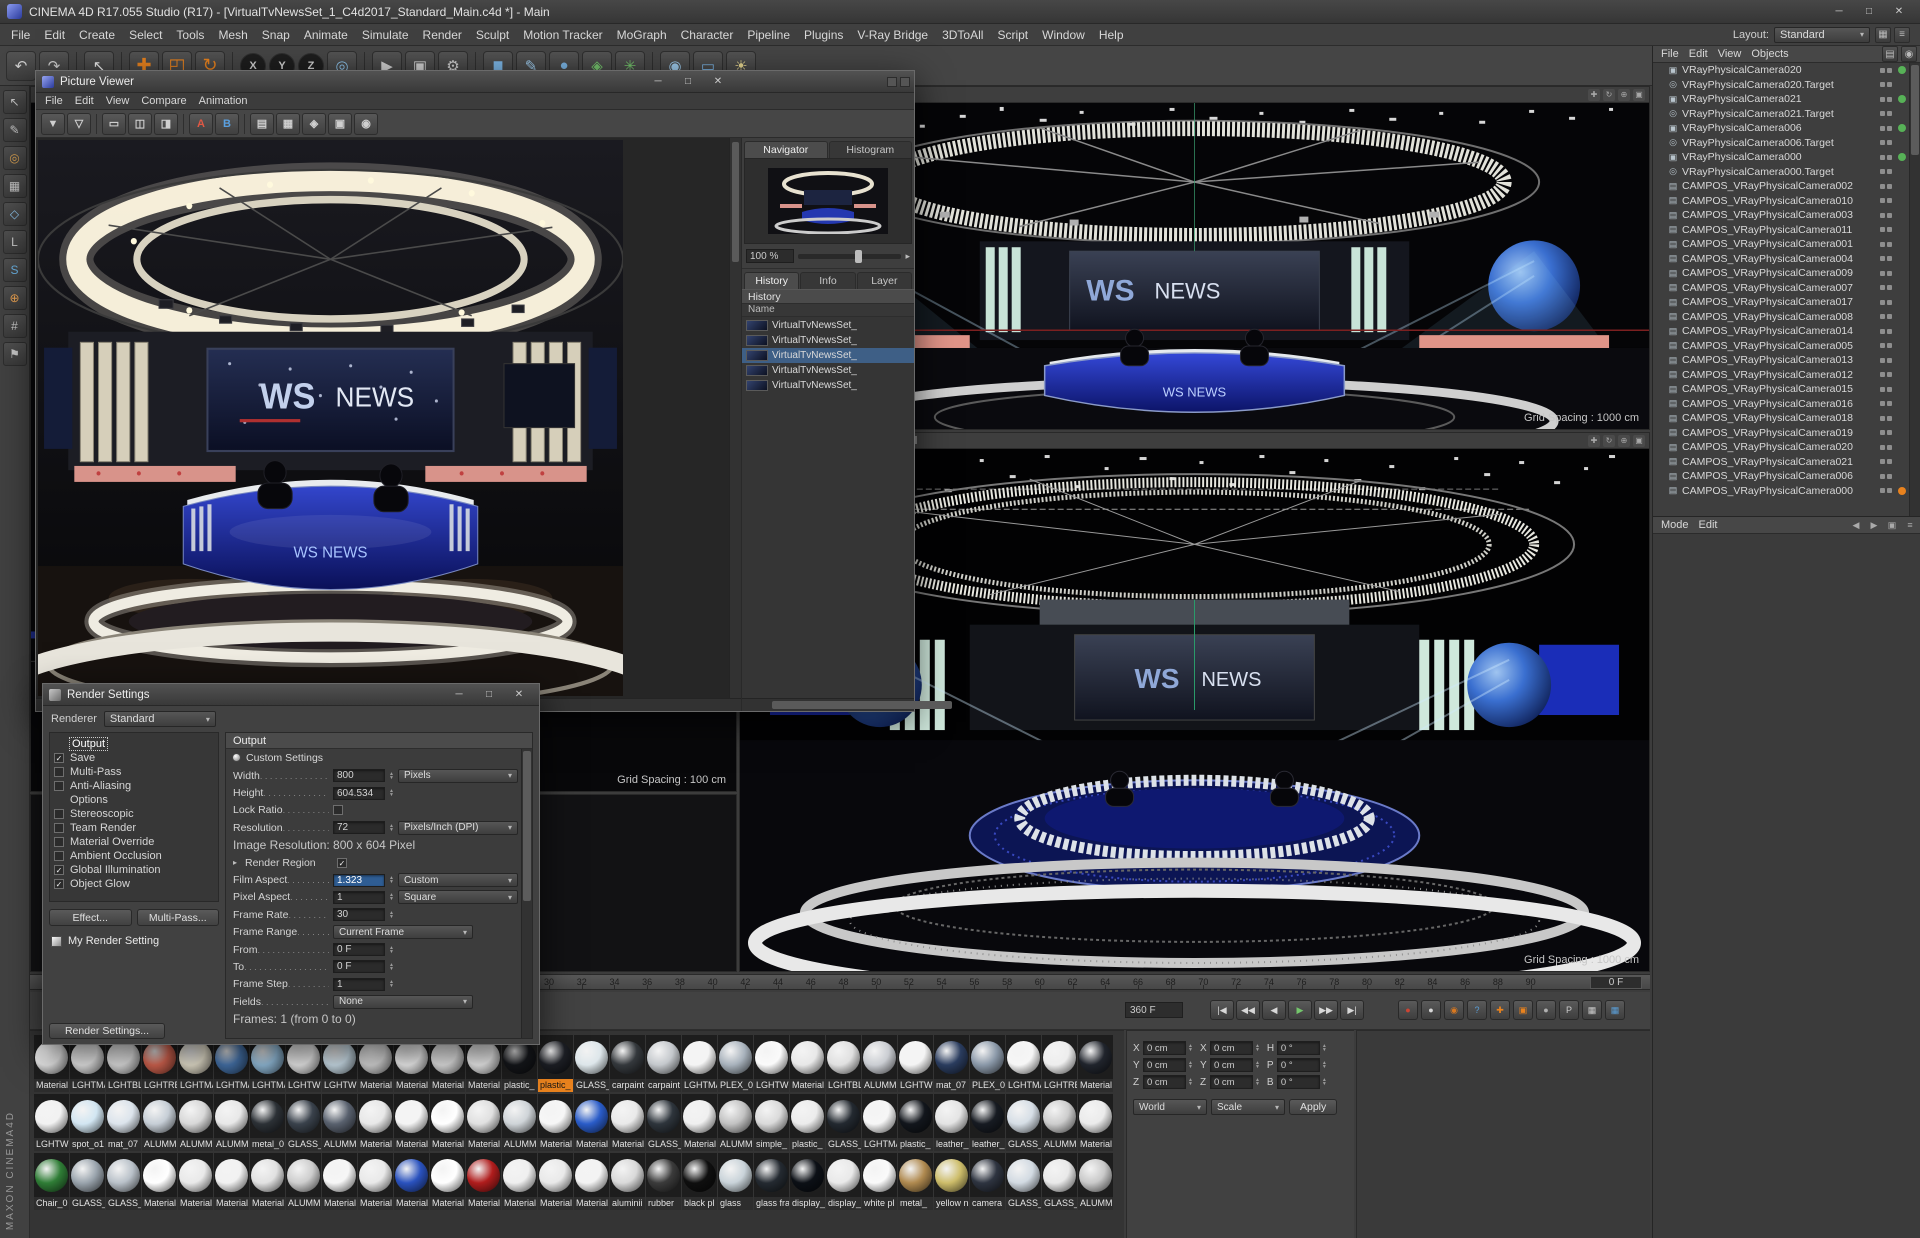  Describe the element at coordinates (1786, 288) in the screenshot. I see `object-row: ▤ CAMPOS_VRayPhysicalCamera007` at that location.